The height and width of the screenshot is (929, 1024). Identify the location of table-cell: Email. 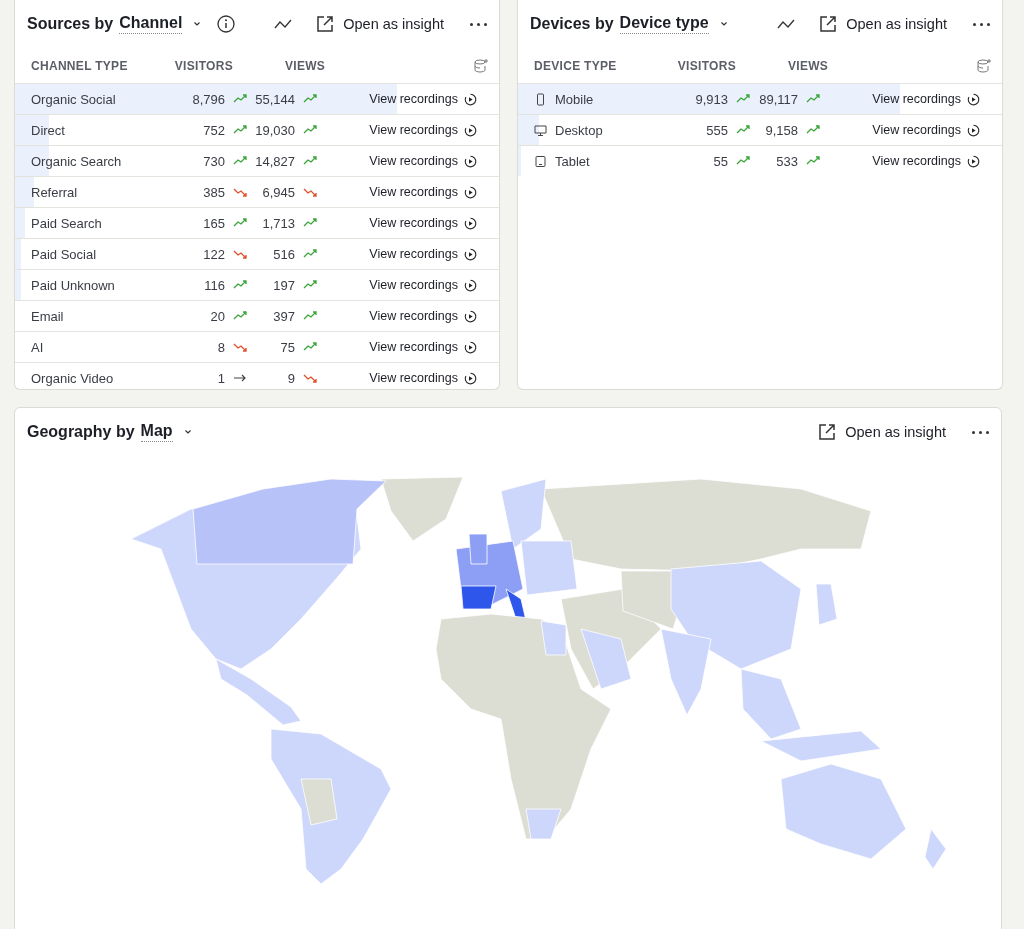
(47, 316).